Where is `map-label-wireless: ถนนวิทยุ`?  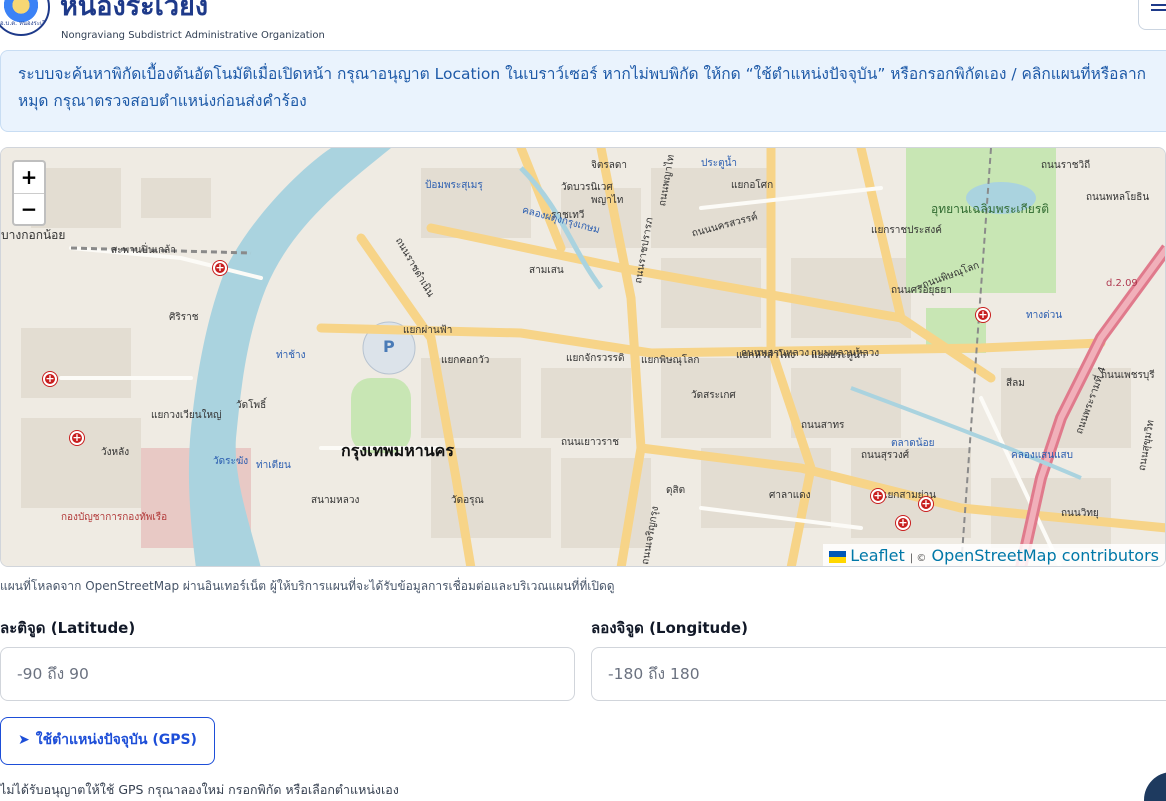 map-label-wireless: ถนนวิทยุ is located at coordinates (1080, 513).